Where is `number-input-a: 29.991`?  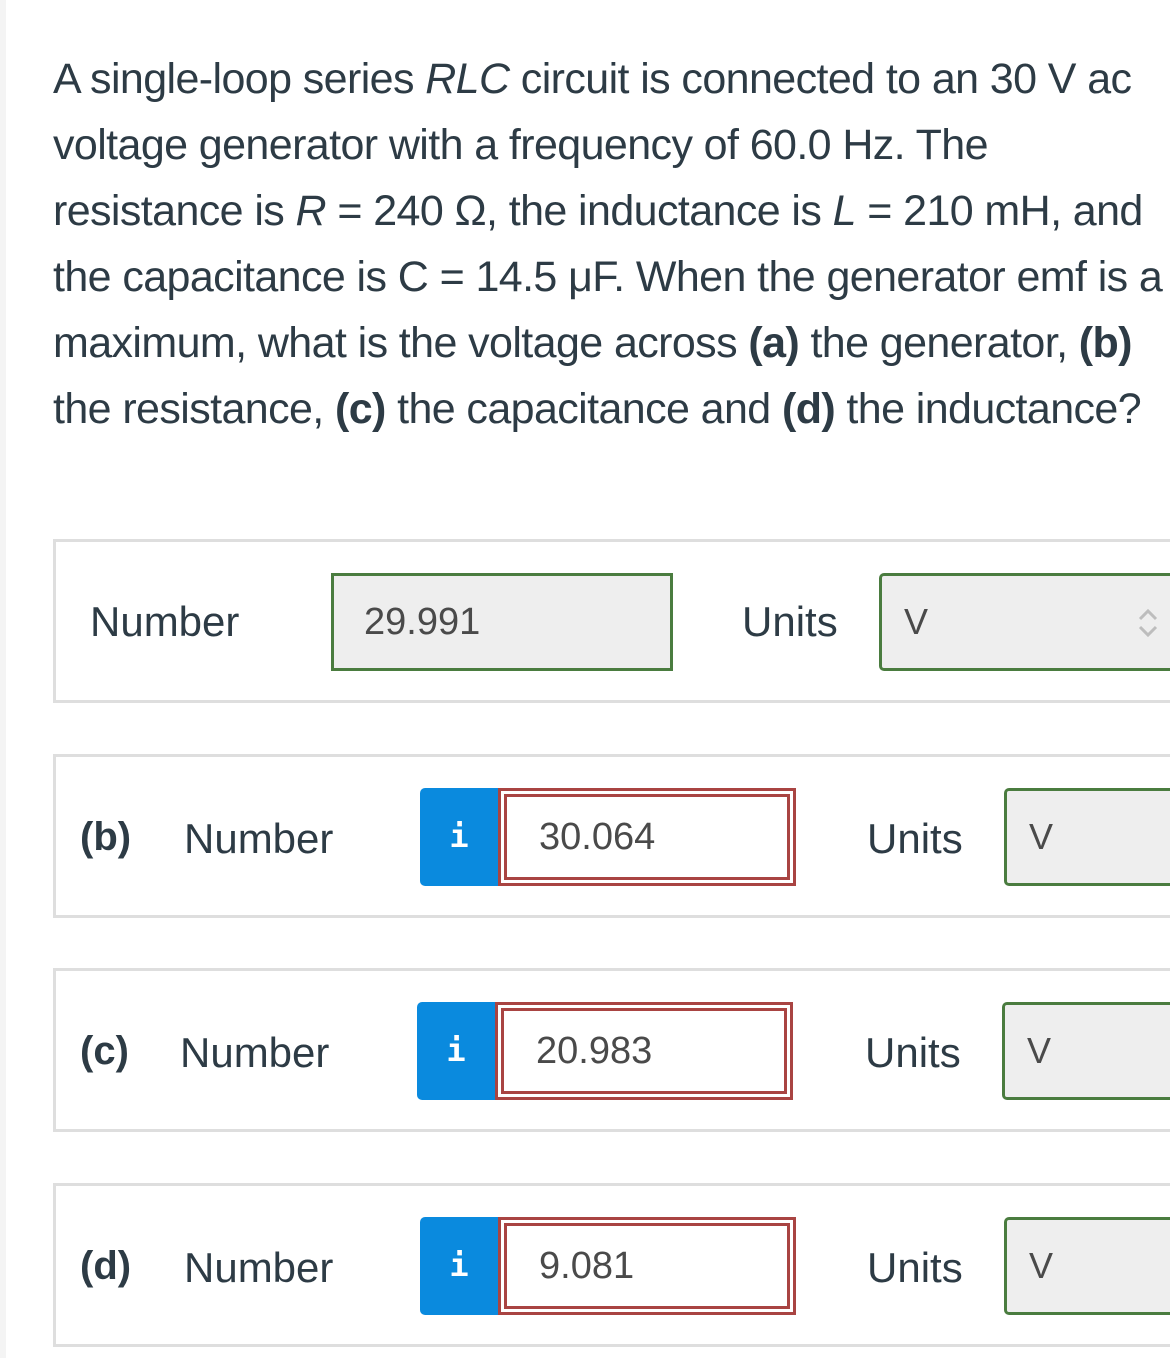
number-input-a: 29.991 is located at coordinates (502, 622).